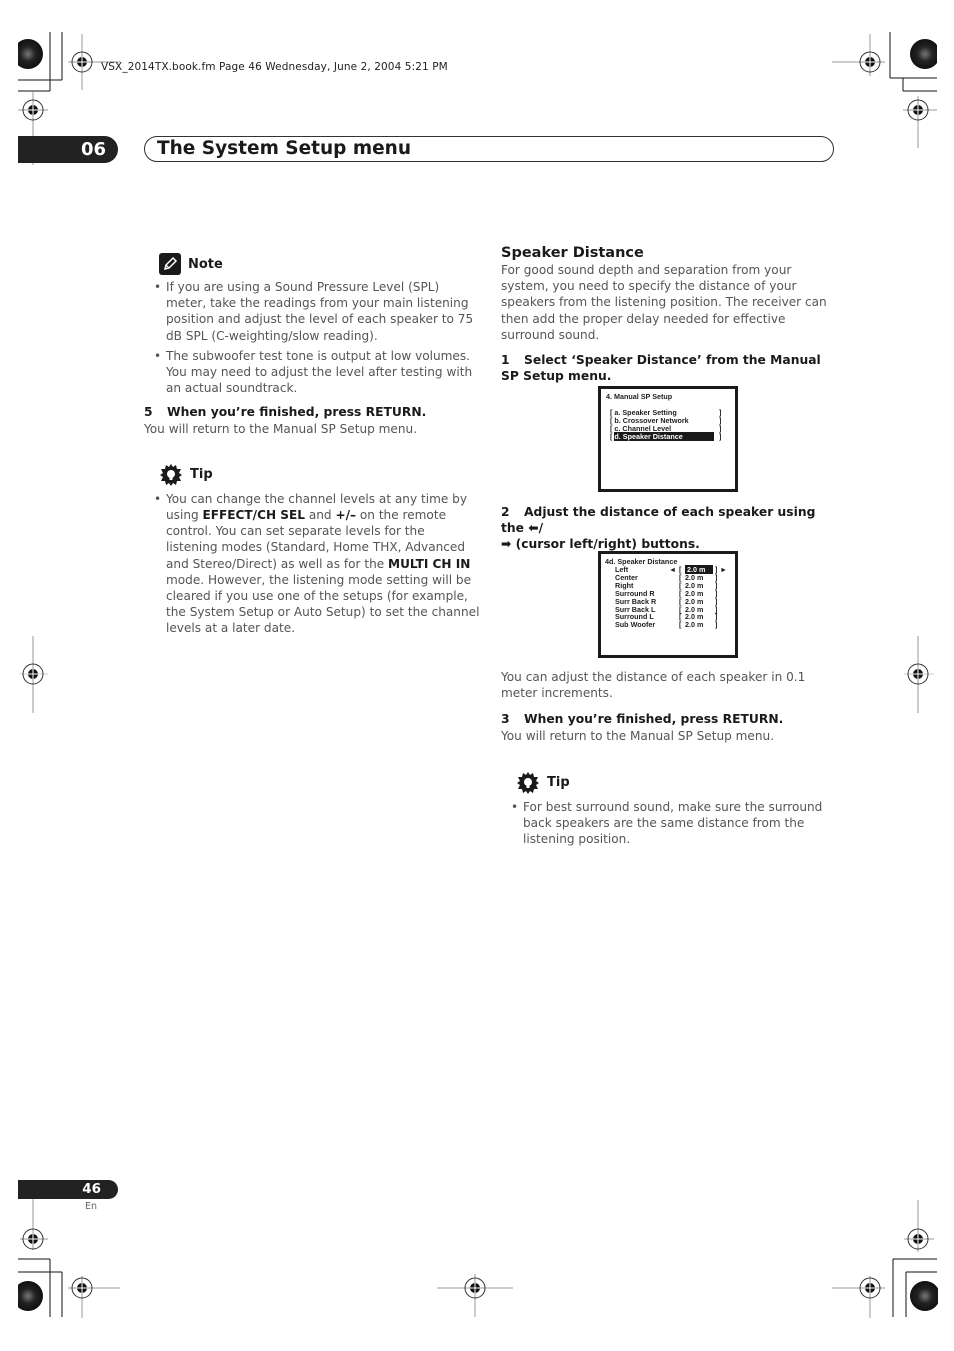 Image resolution: width=954 pixels, height=1351 pixels. Describe the element at coordinates (505, 719) in the screenshot. I see `step-number: 3` at that location.